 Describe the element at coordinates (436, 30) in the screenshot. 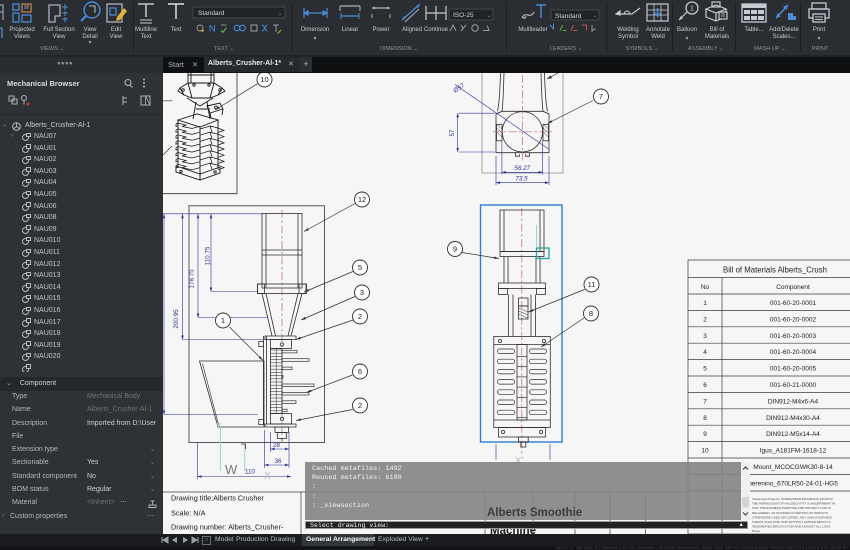

I see `svg-text: Continue` at that location.